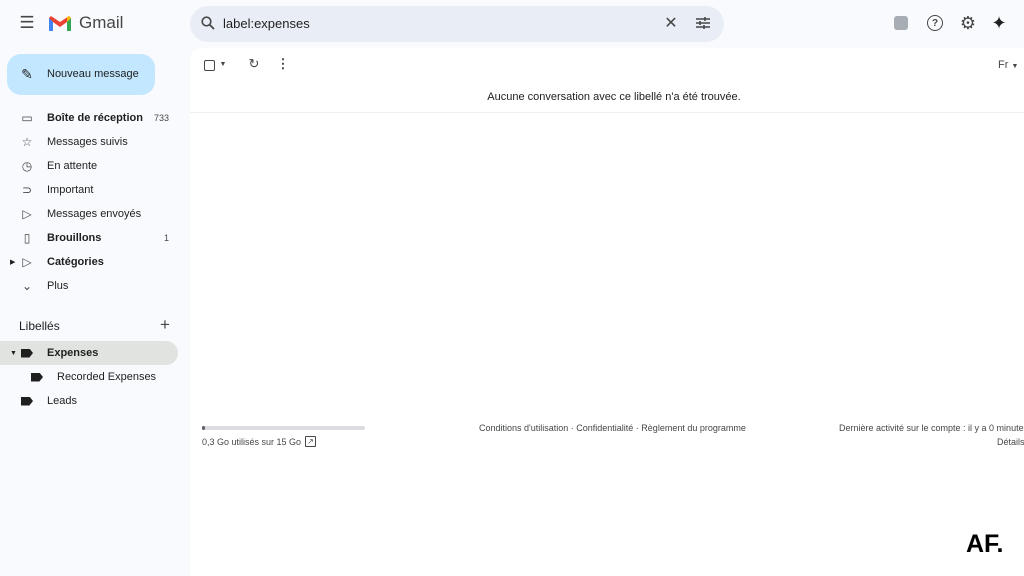  I want to click on storage-bar, so click(283, 428).